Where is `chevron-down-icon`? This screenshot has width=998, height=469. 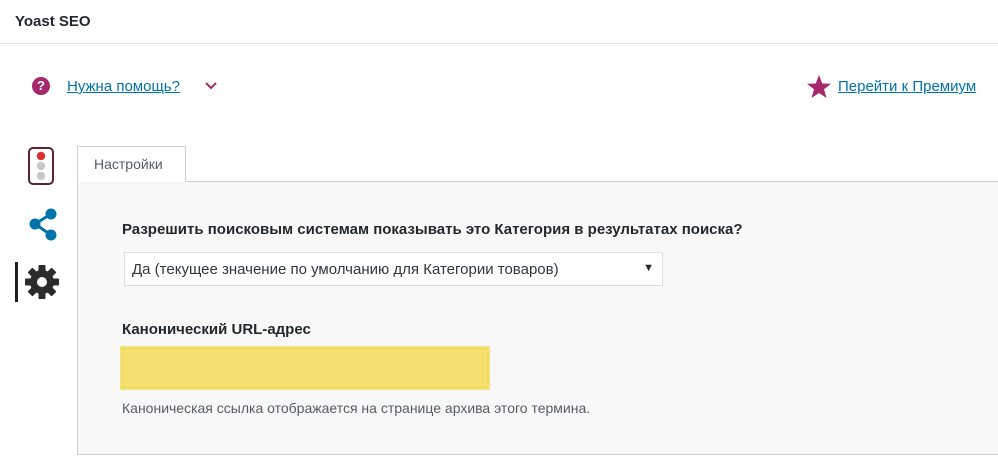 chevron-down-icon is located at coordinates (211, 86).